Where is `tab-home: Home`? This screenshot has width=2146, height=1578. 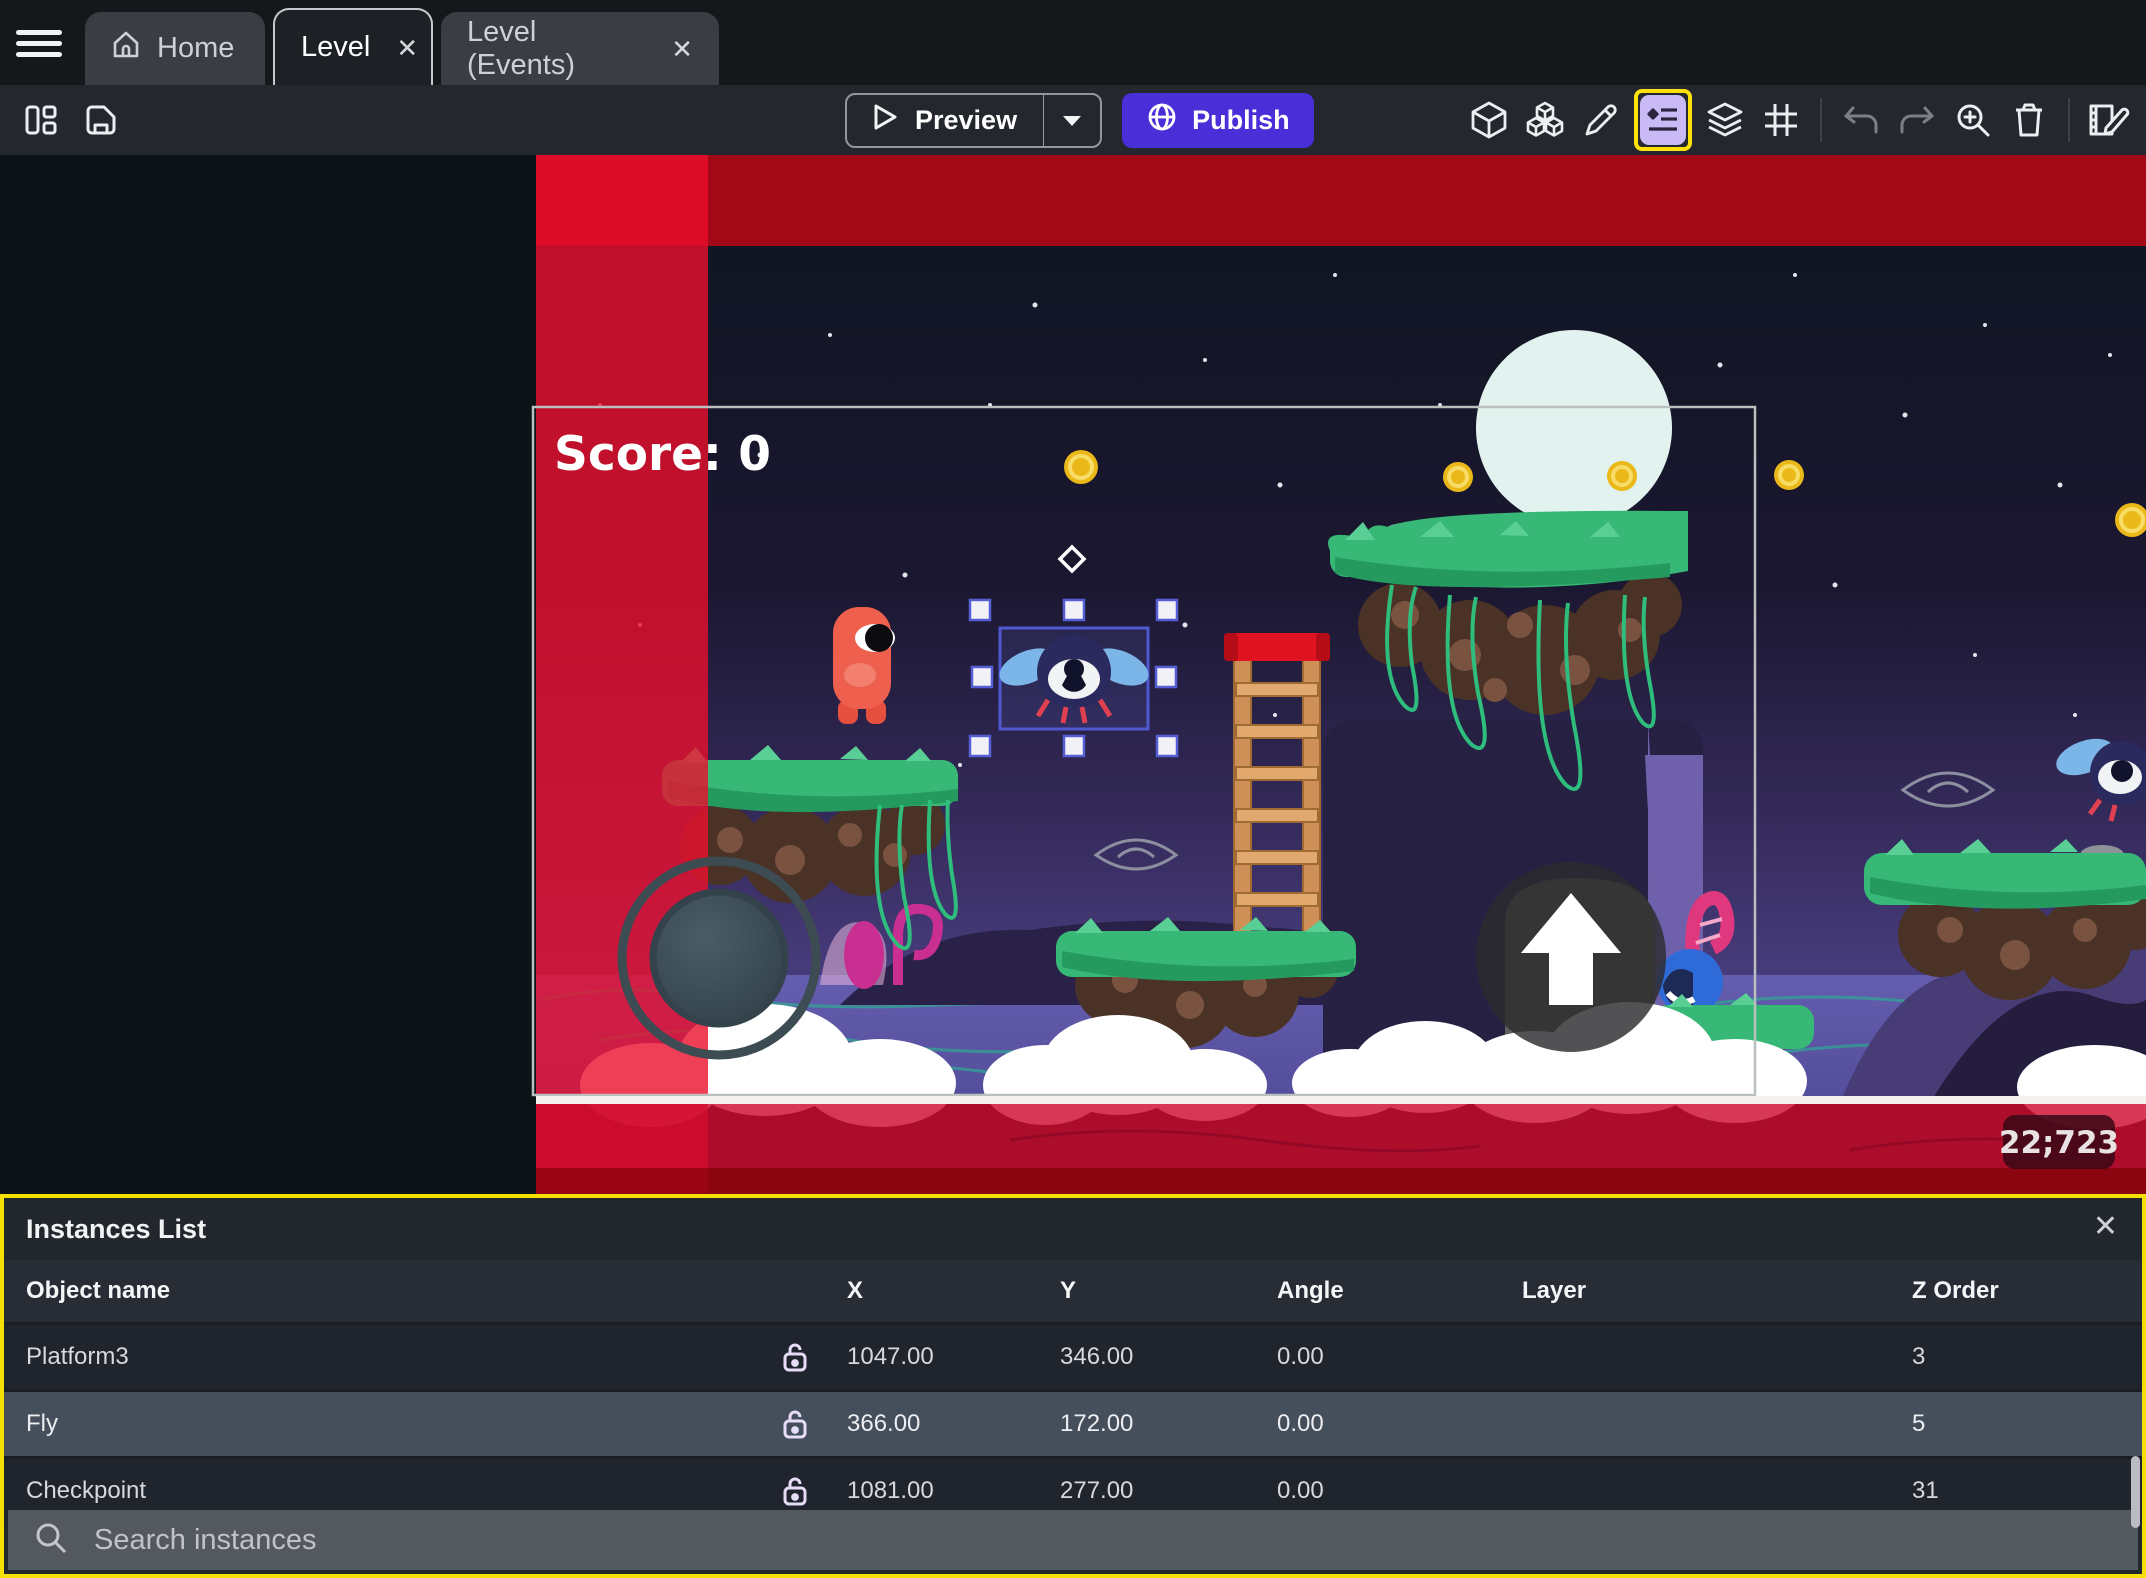 tab-home: Home is located at coordinates (175, 48).